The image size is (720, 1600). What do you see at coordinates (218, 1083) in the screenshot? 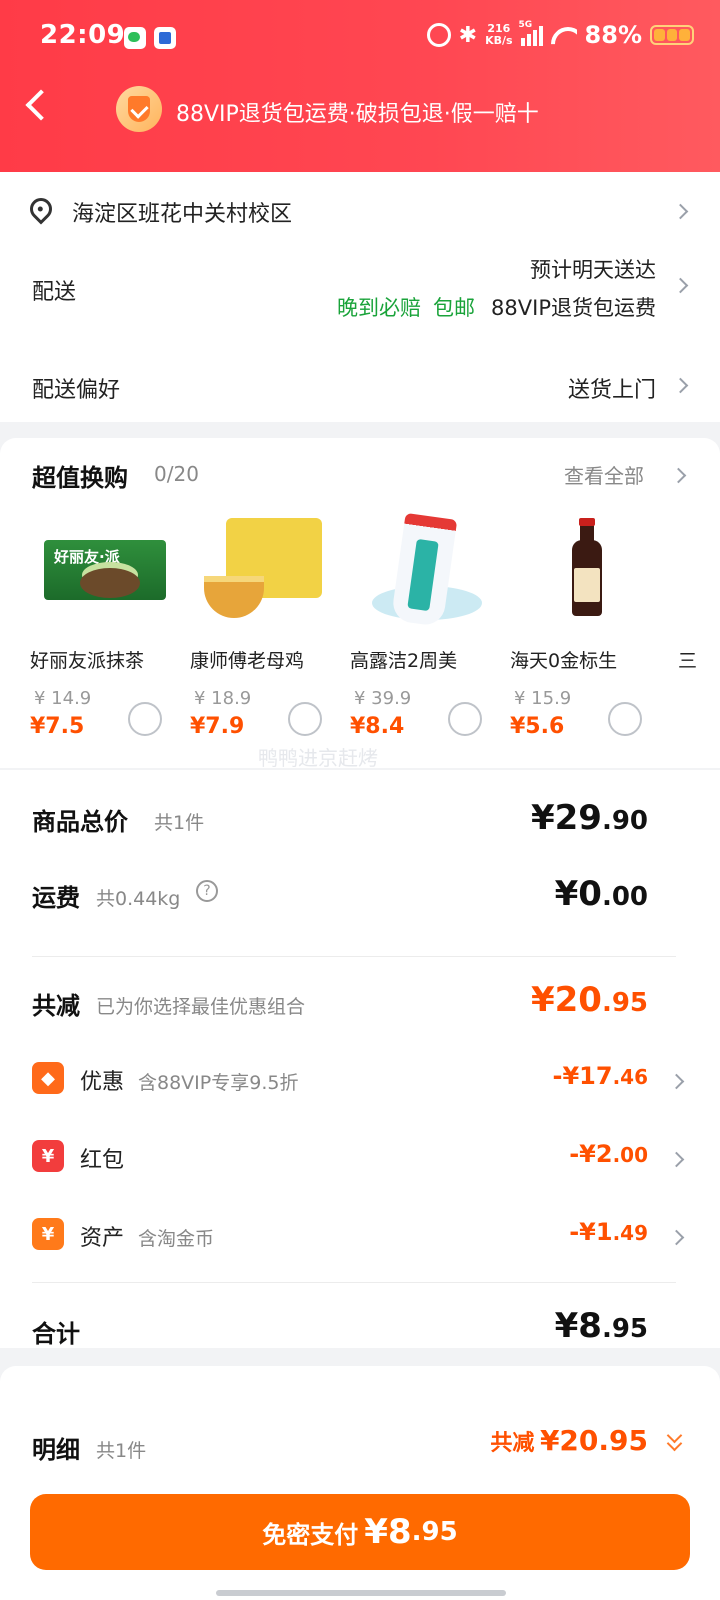
I see `discount-sub: 含88VIP专享9.5折` at bounding box center [218, 1083].